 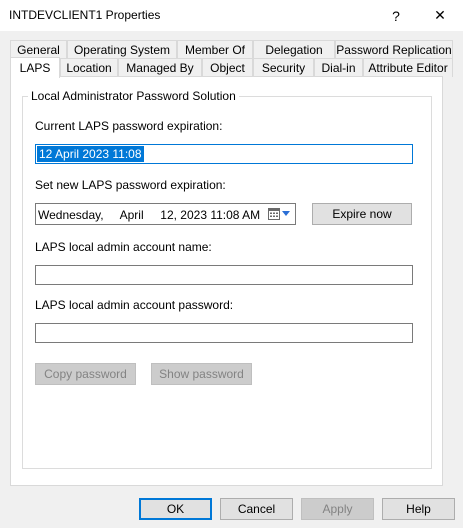 What do you see at coordinates (224, 333) in the screenshot?
I see `account-password-field` at bounding box center [224, 333].